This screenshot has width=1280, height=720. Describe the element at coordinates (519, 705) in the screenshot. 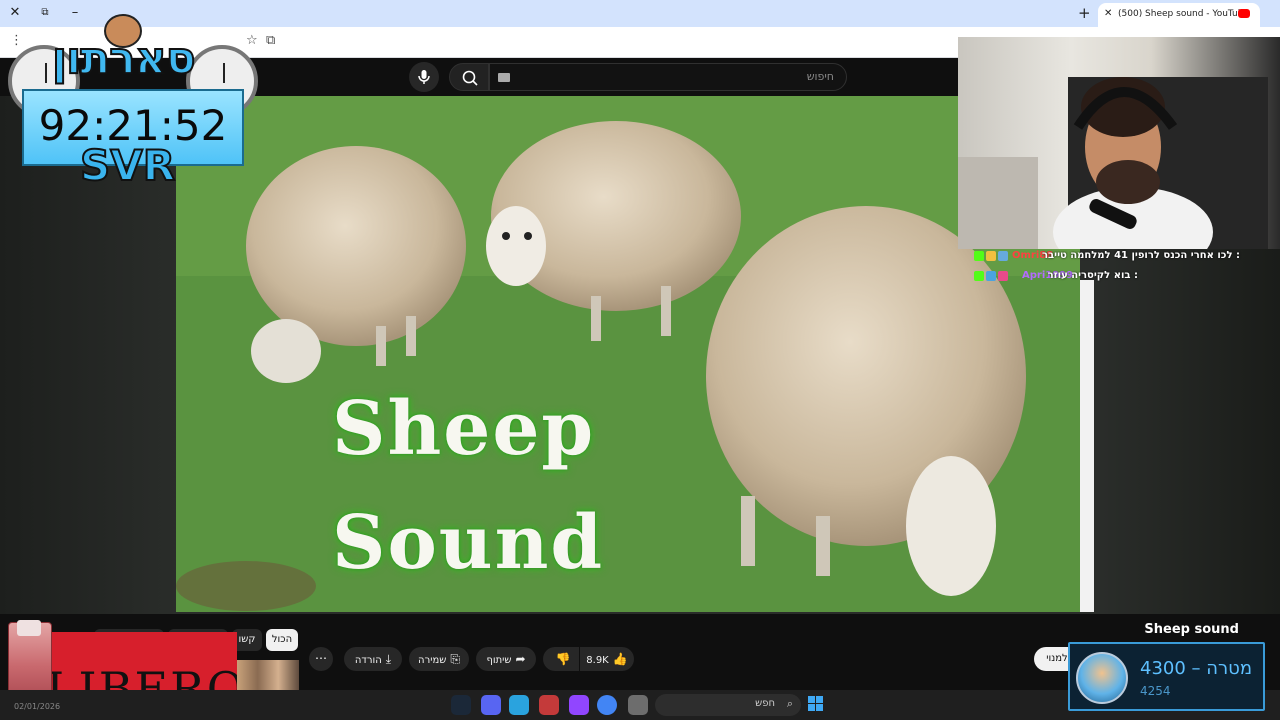

I see `telegram-icon` at that location.